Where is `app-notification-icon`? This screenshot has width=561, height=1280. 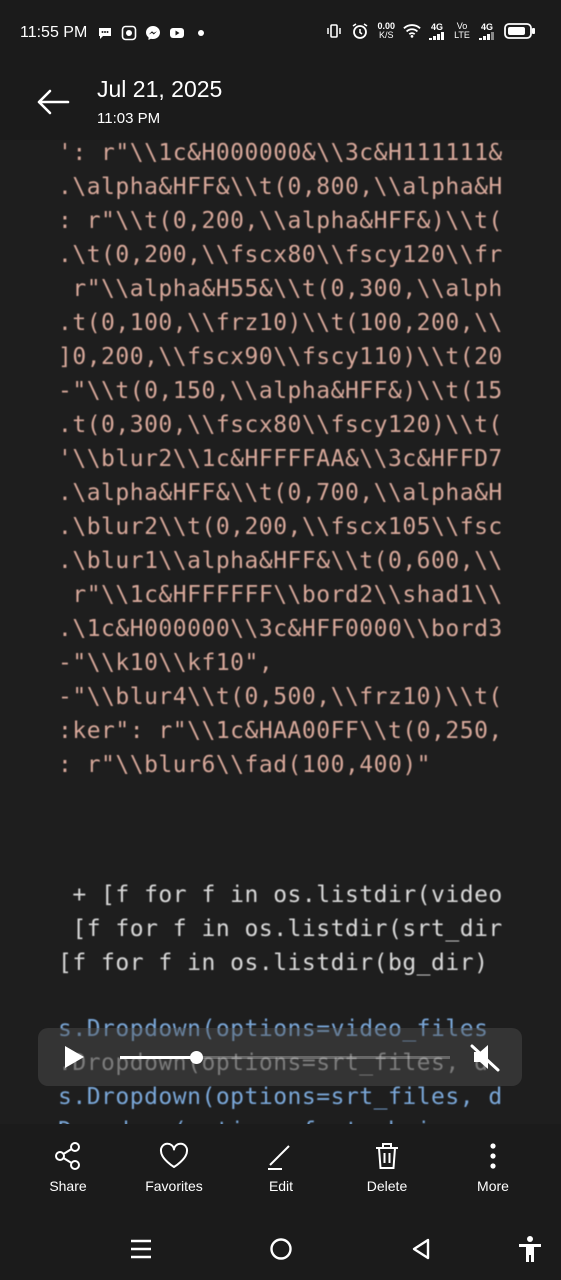 app-notification-icon is located at coordinates (129, 33).